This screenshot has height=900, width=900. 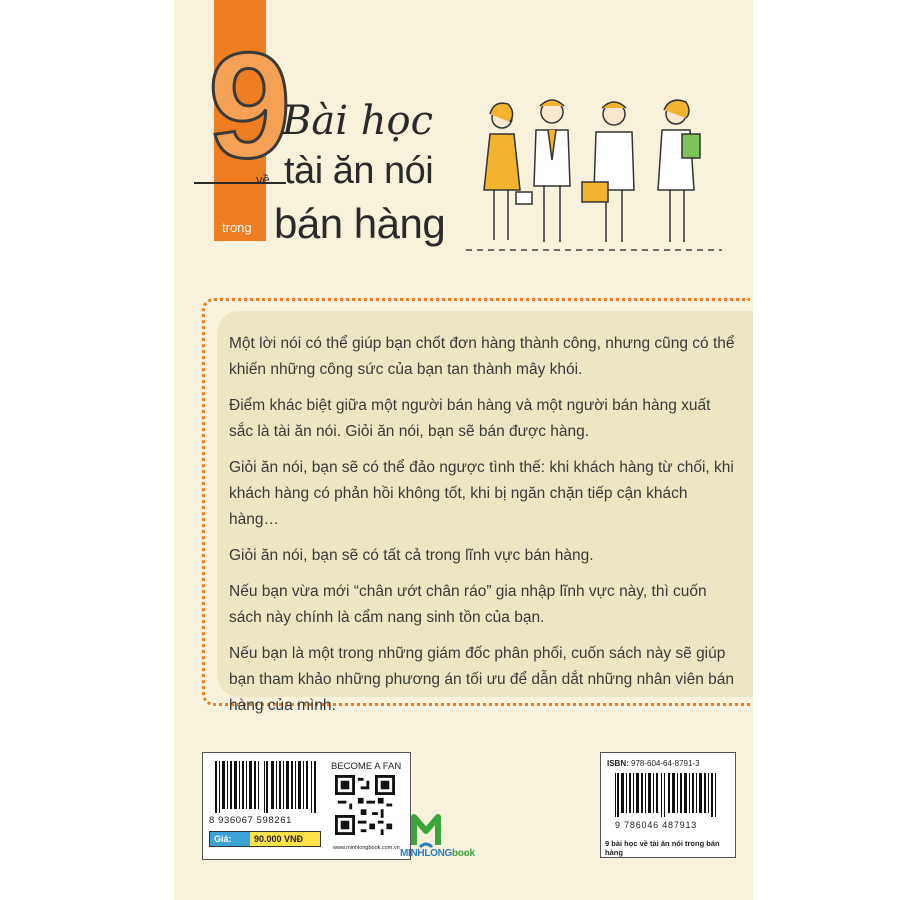 What do you see at coordinates (237, 227) in the screenshot?
I see `title-trong: trong` at bounding box center [237, 227].